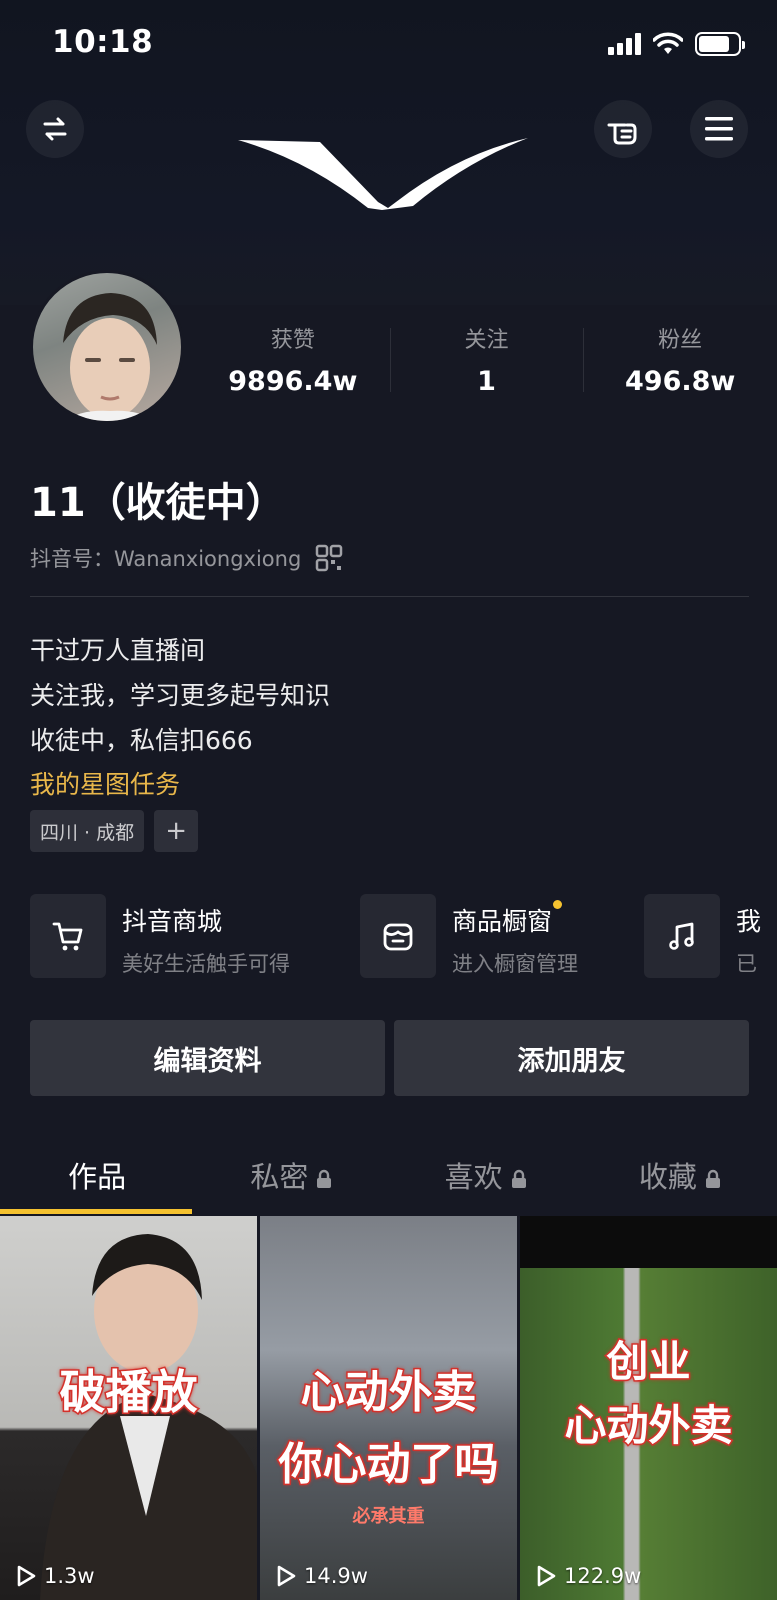 The image size is (777, 1600). What do you see at coordinates (624, 44) in the screenshot?
I see `signal-icon` at bounding box center [624, 44].